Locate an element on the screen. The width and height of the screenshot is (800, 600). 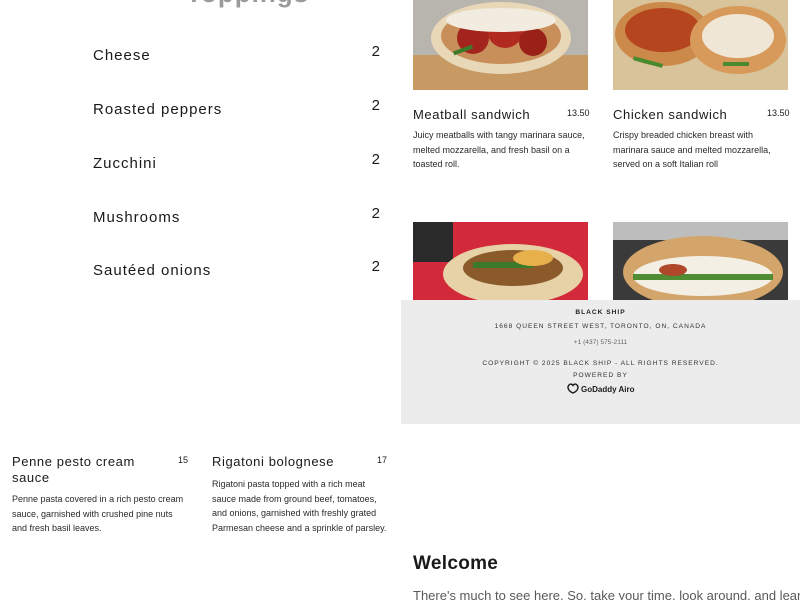
topping-name: Zucchini is located at coordinates (125, 163).